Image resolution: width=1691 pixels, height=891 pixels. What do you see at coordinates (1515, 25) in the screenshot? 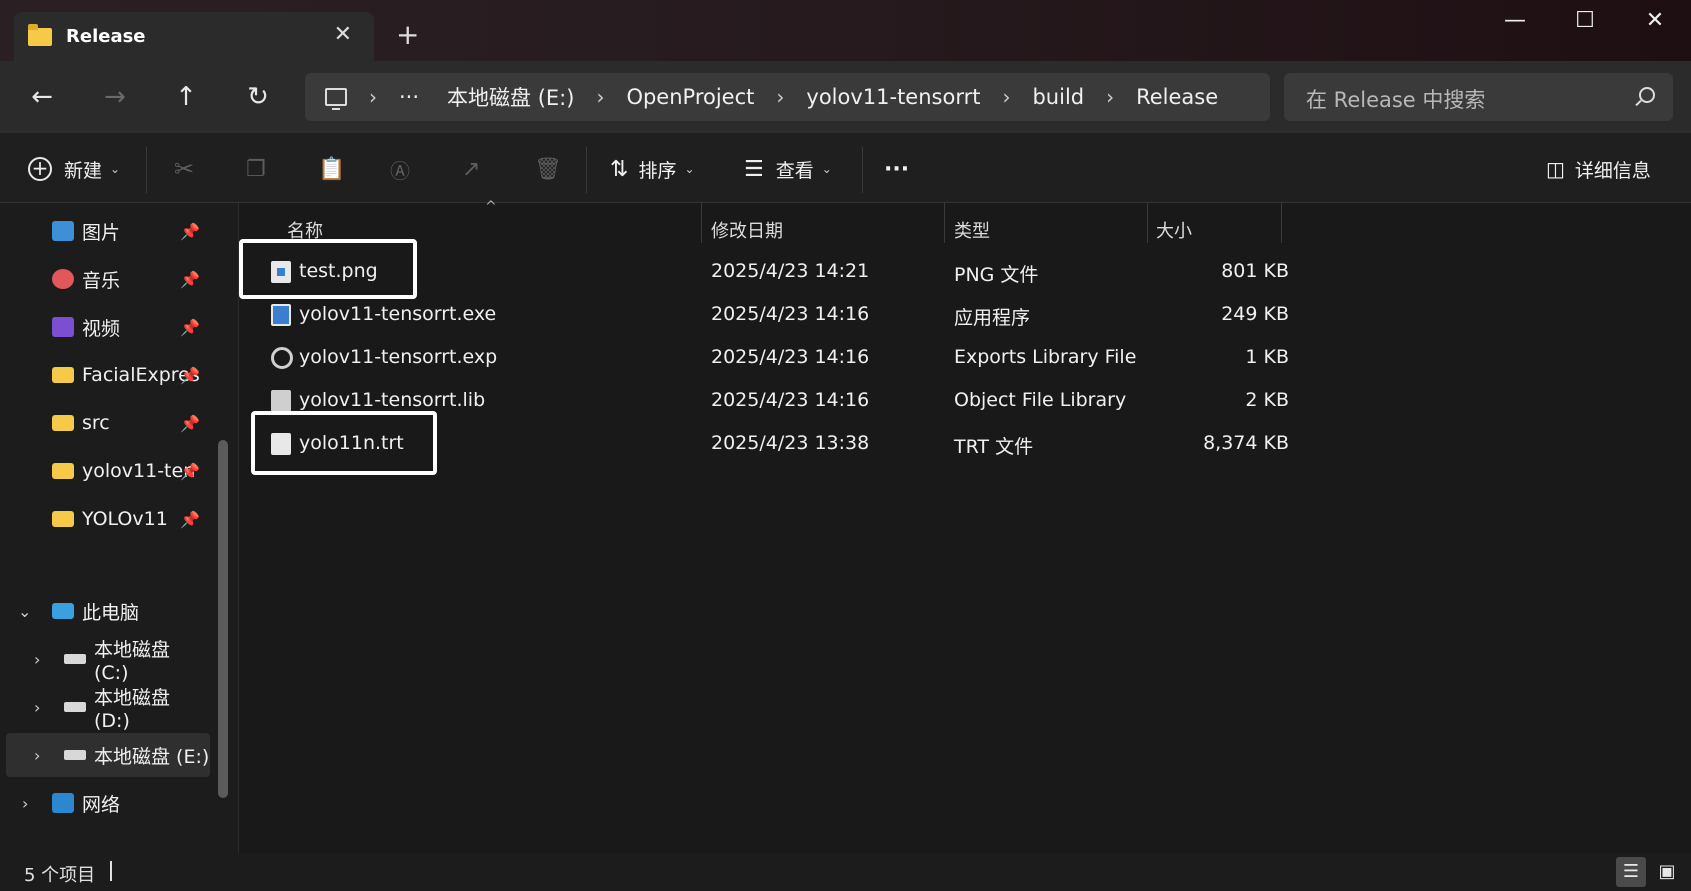
I see `minimize-button: —` at bounding box center [1515, 25].